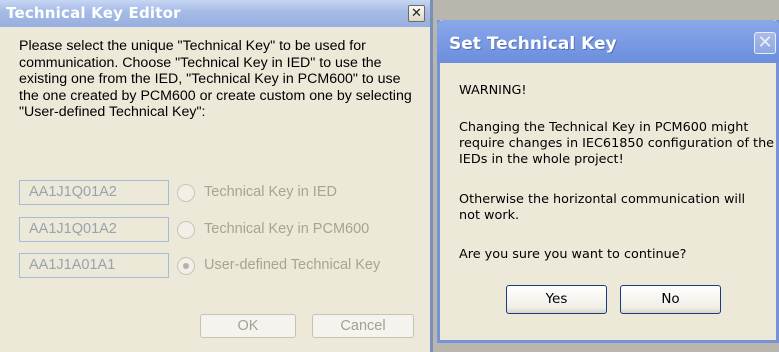  What do you see at coordinates (533, 44) in the screenshot?
I see `confirm-title: Set Technical Key` at bounding box center [533, 44].